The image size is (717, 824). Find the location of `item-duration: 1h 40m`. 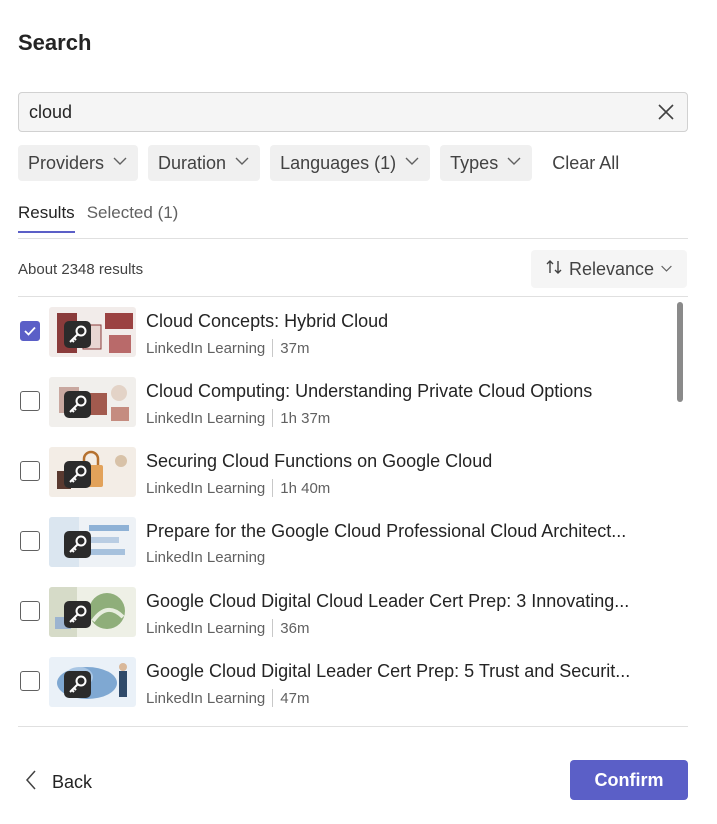

item-duration: 1h 40m is located at coordinates (305, 488).